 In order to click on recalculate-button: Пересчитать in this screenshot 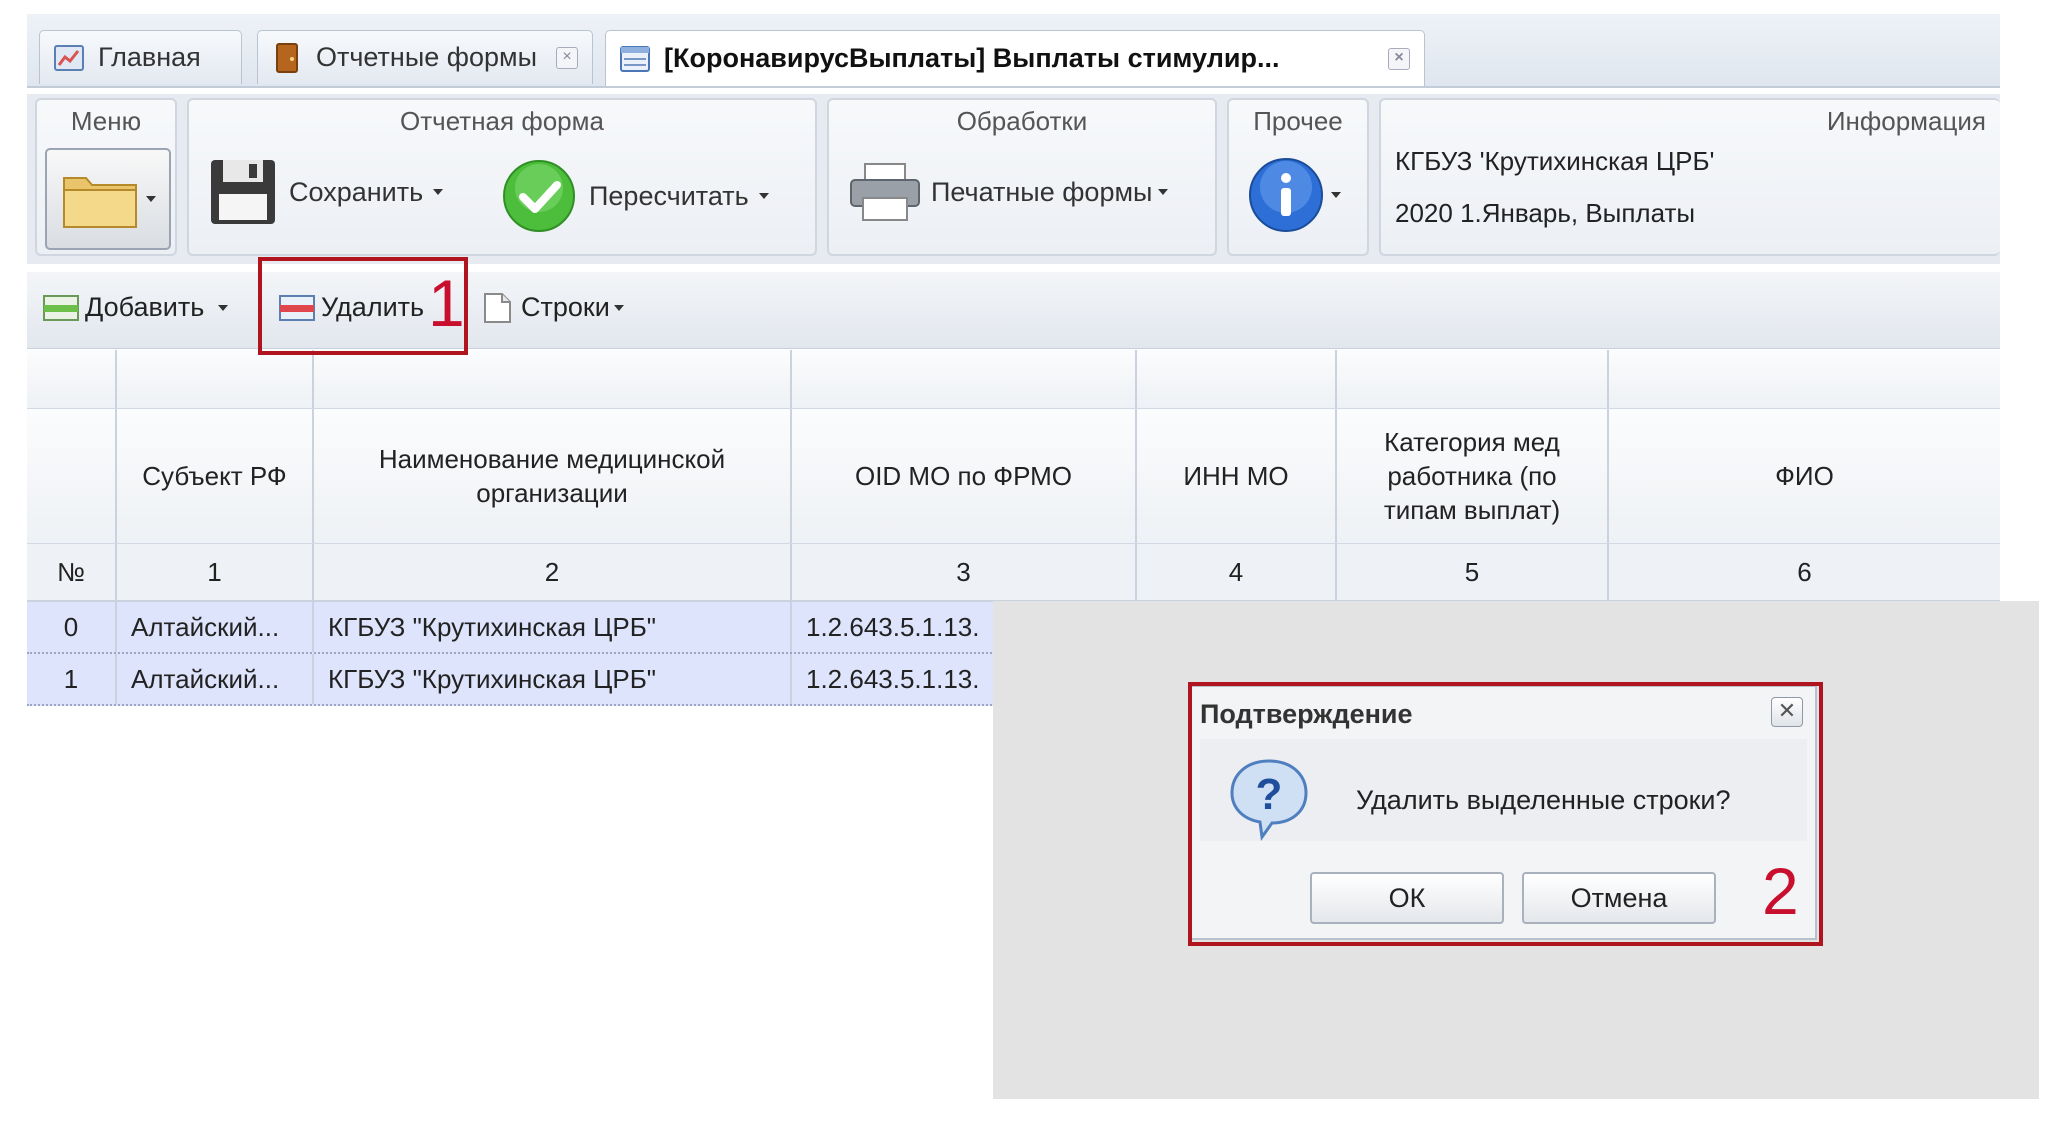, I will do `click(635, 196)`.